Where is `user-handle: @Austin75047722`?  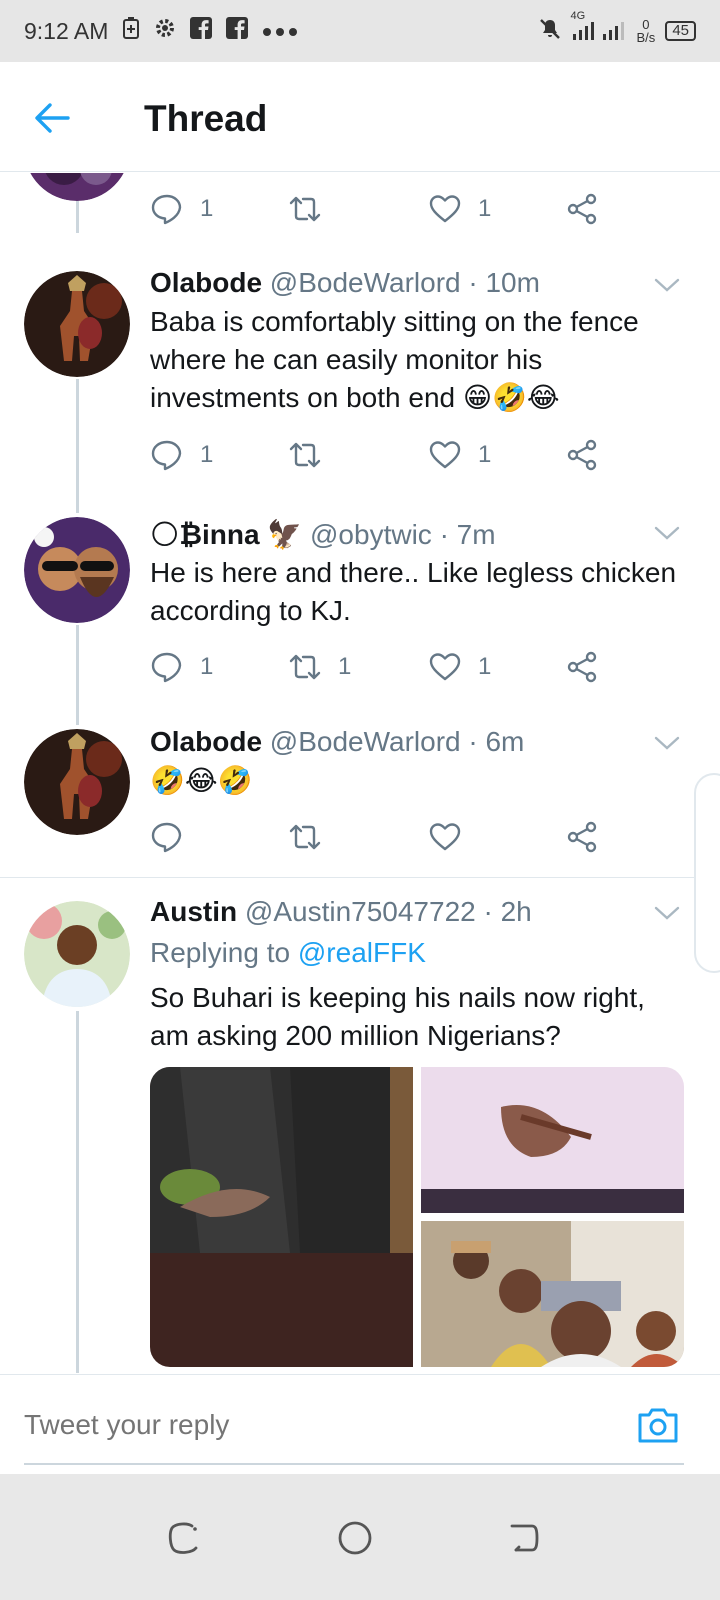 user-handle: @Austin75047722 is located at coordinates (360, 911).